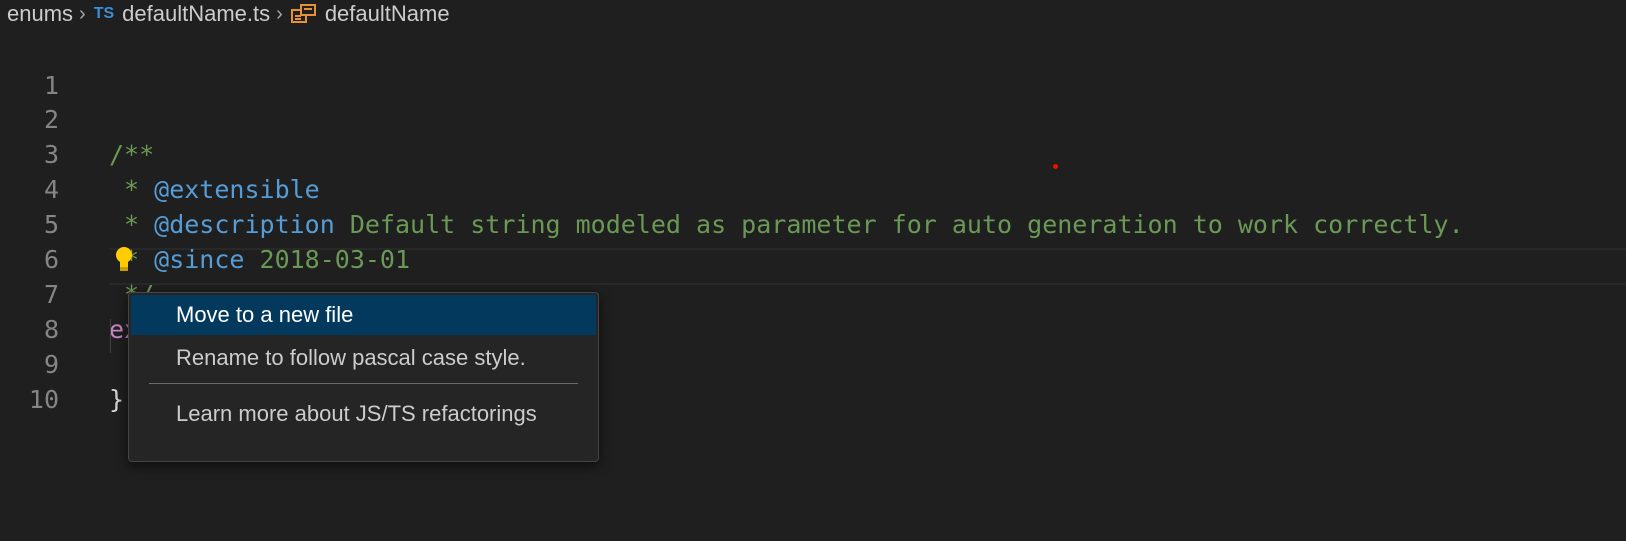 This screenshot has width=1626, height=541. Describe the element at coordinates (387, 14) in the screenshot. I see `breadcrumb-symbol: defaultName` at that location.